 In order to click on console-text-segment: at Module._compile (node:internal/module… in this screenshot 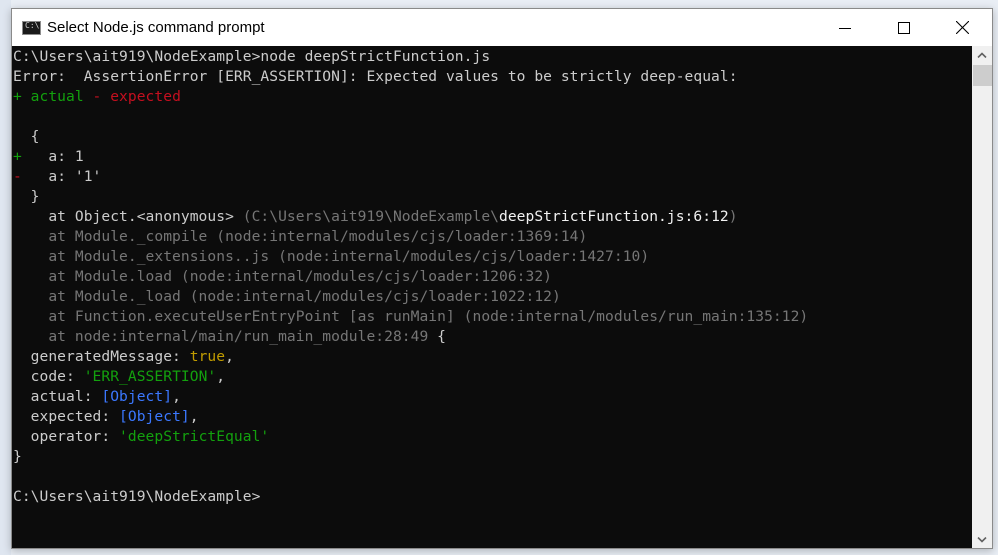, I will do `click(300, 236)`.